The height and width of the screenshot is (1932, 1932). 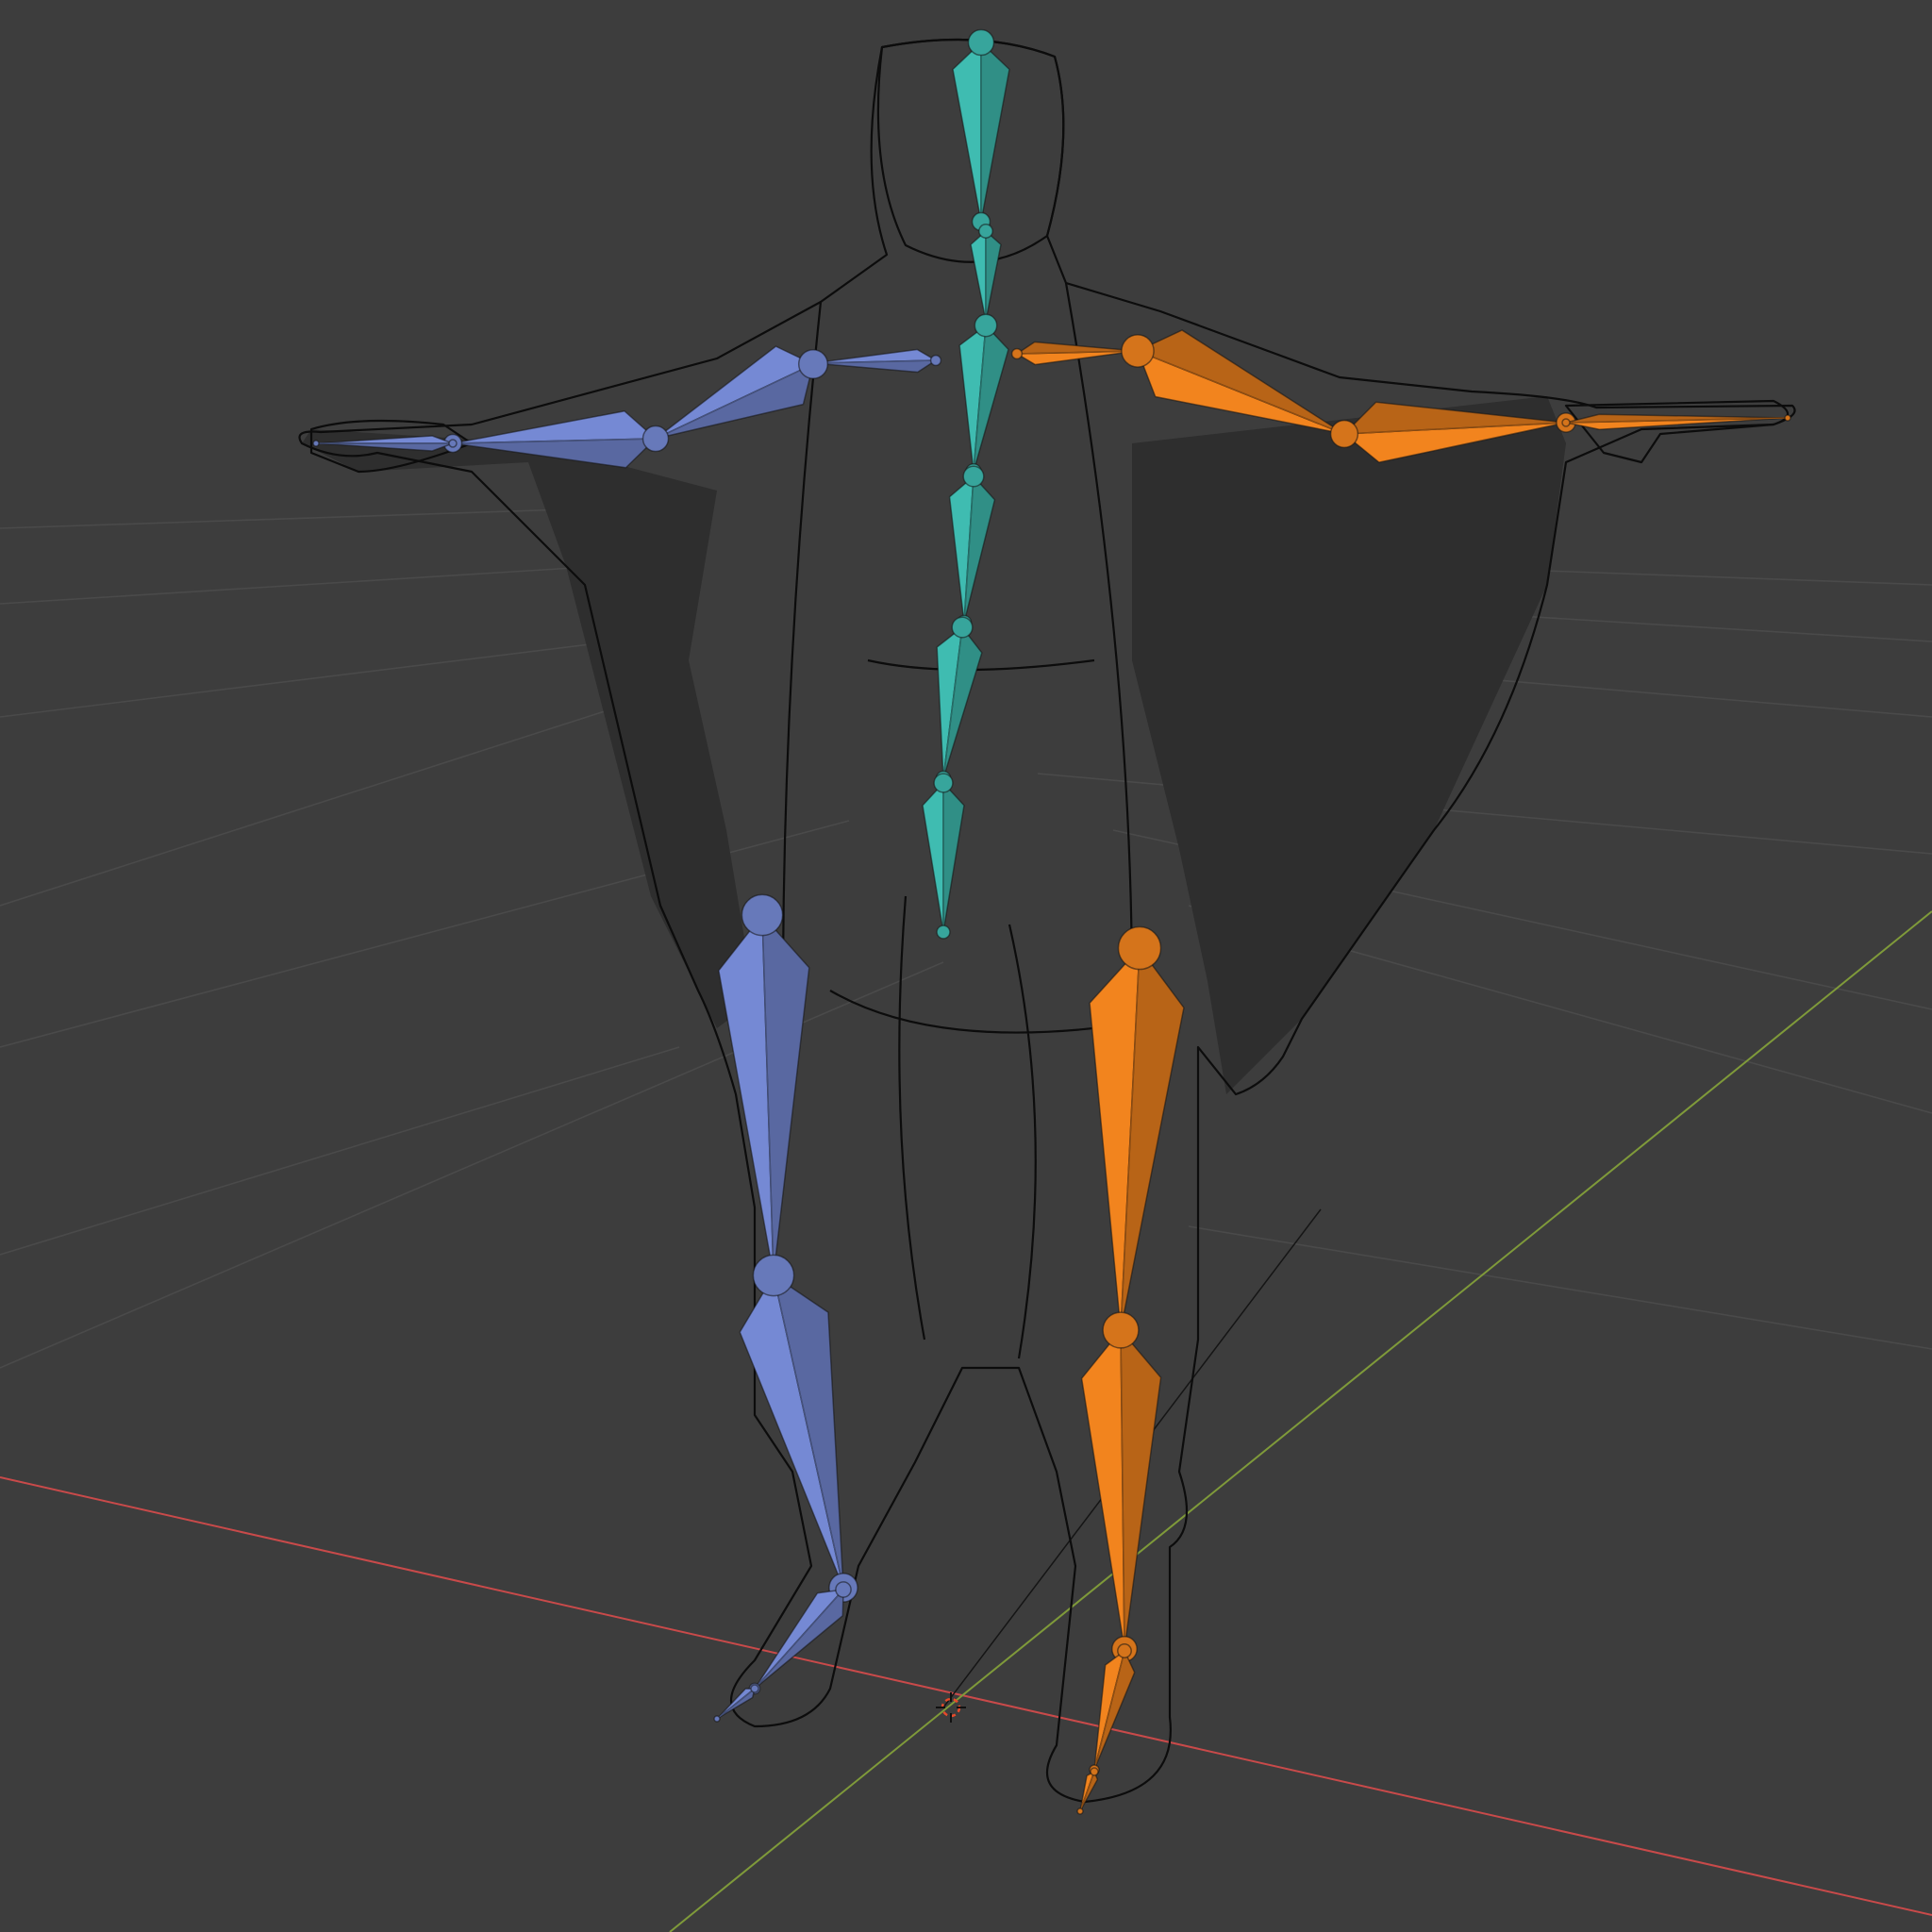 What do you see at coordinates (773, 1275) in the screenshot?
I see `left-shin-bone-head-joint` at bounding box center [773, 1275].